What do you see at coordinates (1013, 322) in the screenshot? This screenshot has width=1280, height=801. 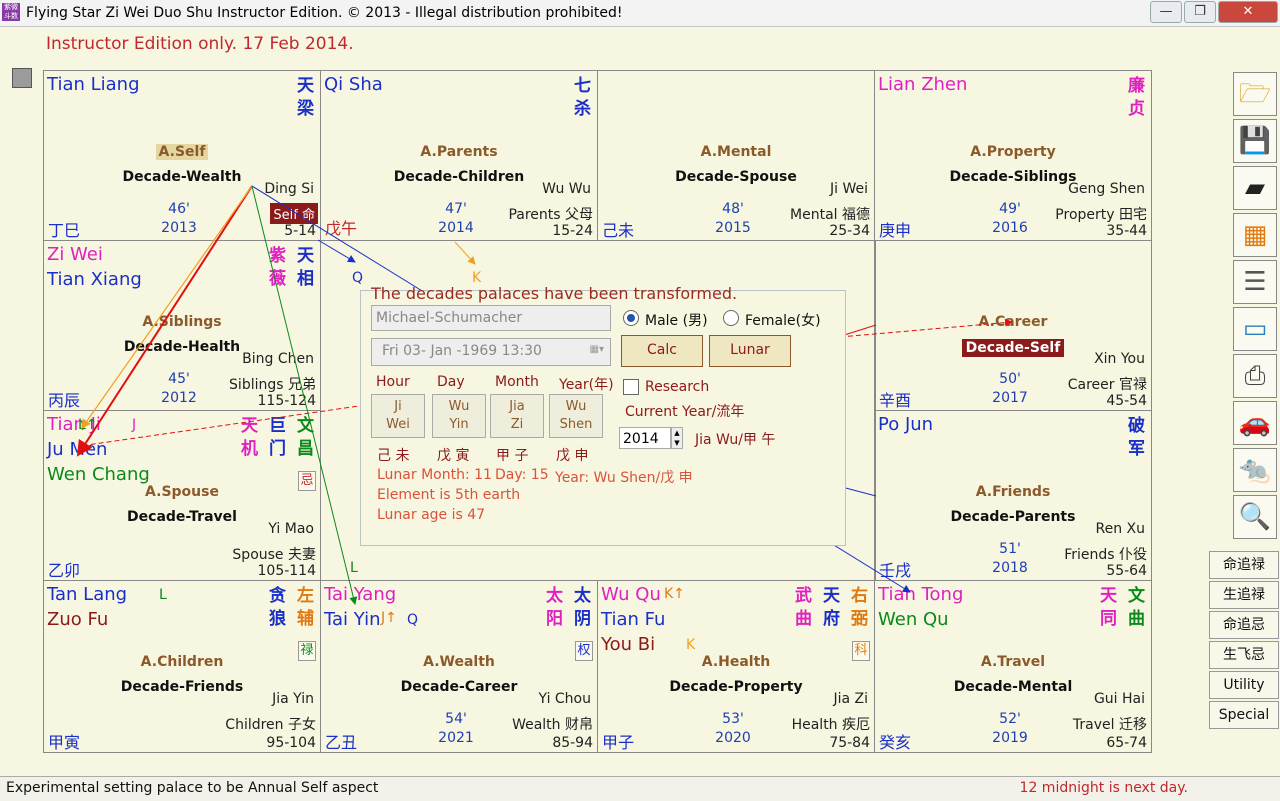 I see `aspect-label: A.Career` at bounding box center [1013, 322].